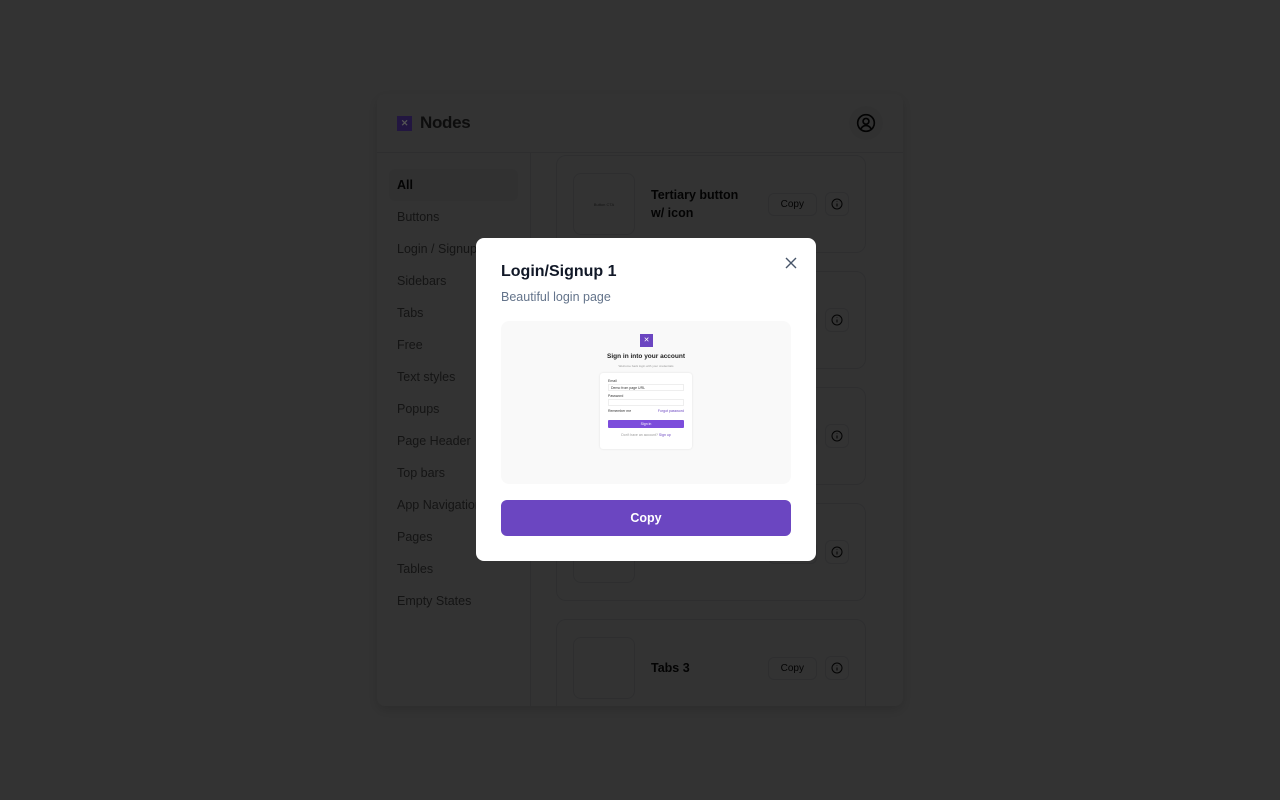 This screenshot has width=1280, height=800. What do you see at coordinates (646, 387) in the screenshot?
I see `preview-email-input: Demo from page URL` at bounding box center [646, 387].